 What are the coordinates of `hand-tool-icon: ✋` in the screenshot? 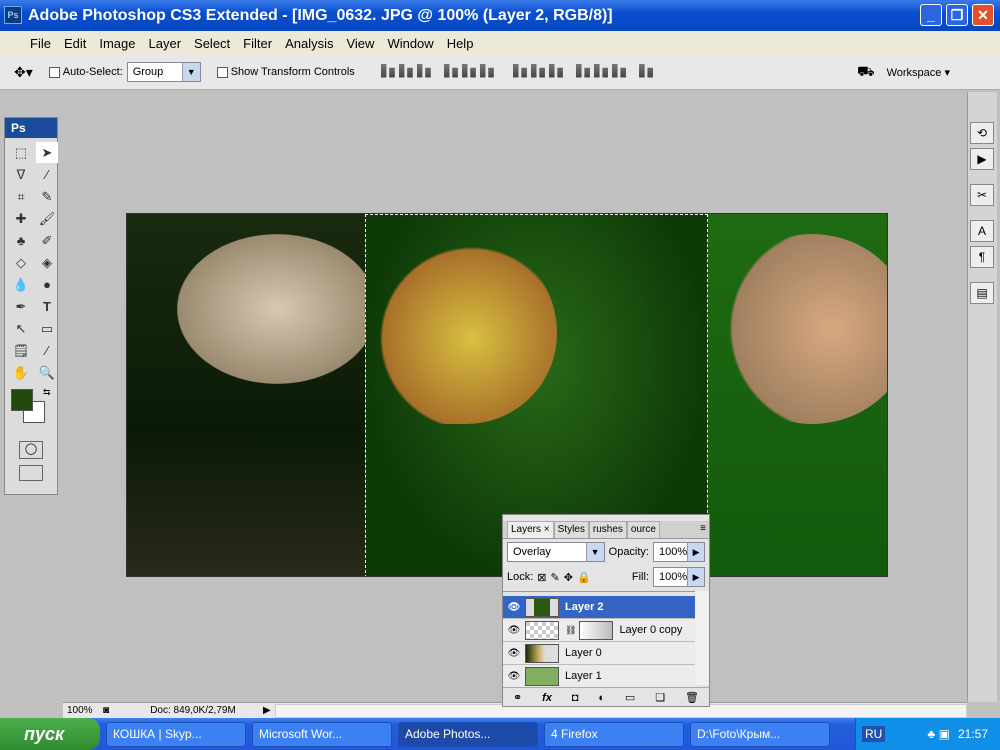 It's located at (21, 372).